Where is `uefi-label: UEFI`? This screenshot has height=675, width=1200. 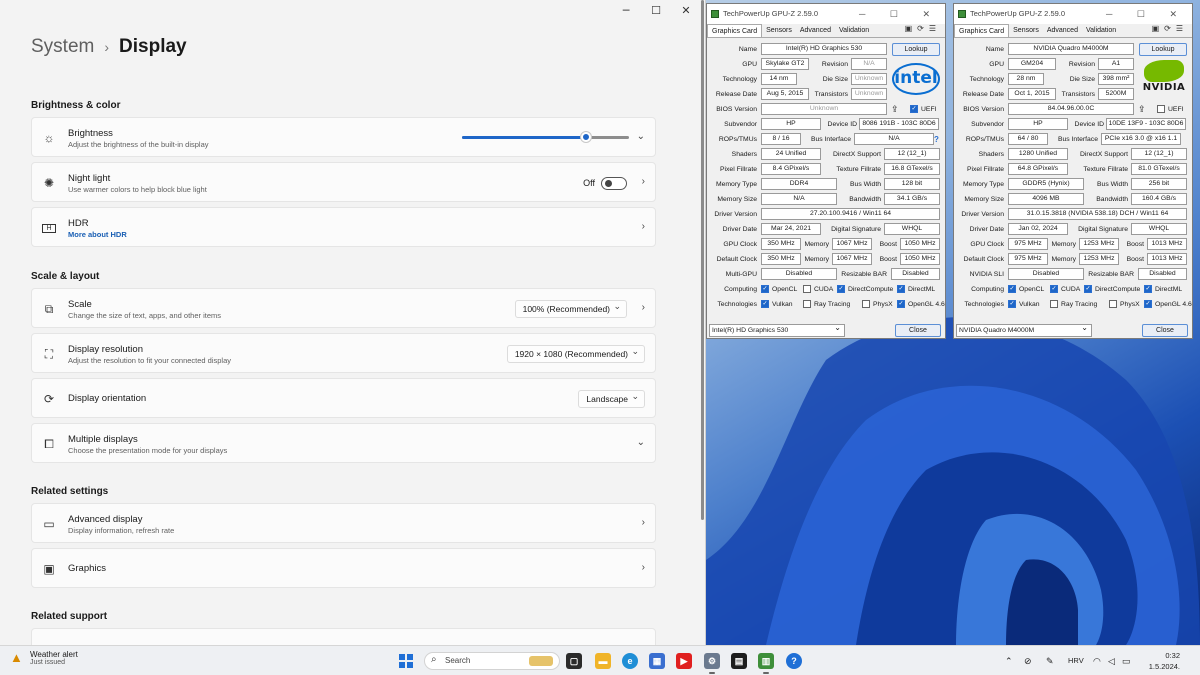 uefi-label: UEFI is located at coordinates (929, 109).